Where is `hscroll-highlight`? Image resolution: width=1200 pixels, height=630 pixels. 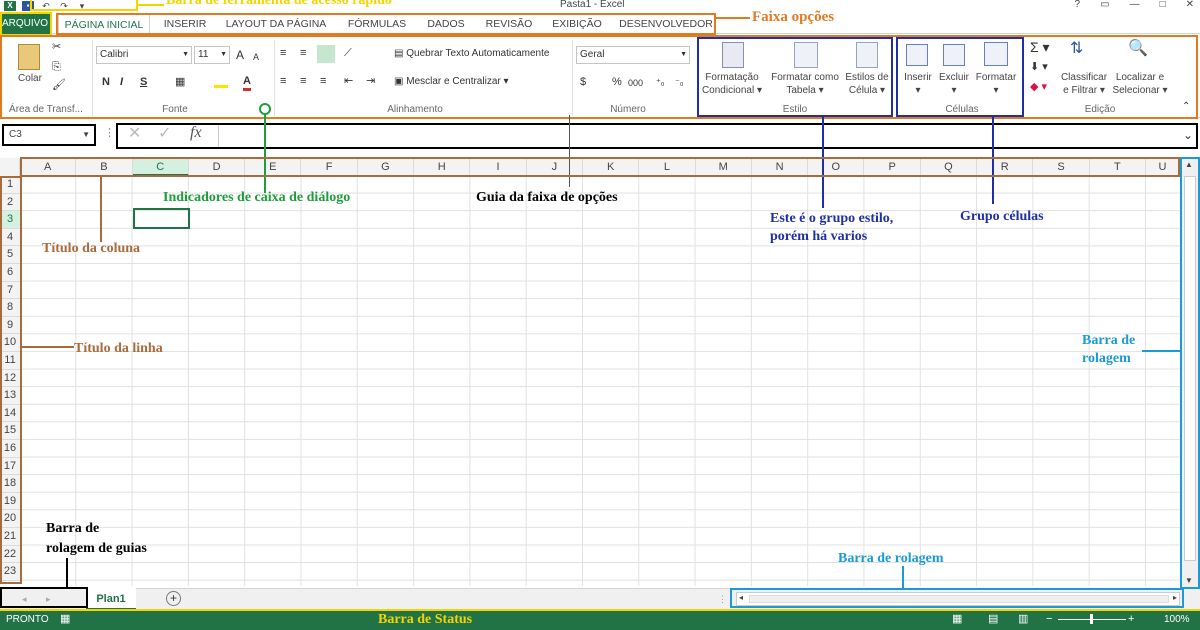 hscroll-highlight is located at coordinates (957, 598).